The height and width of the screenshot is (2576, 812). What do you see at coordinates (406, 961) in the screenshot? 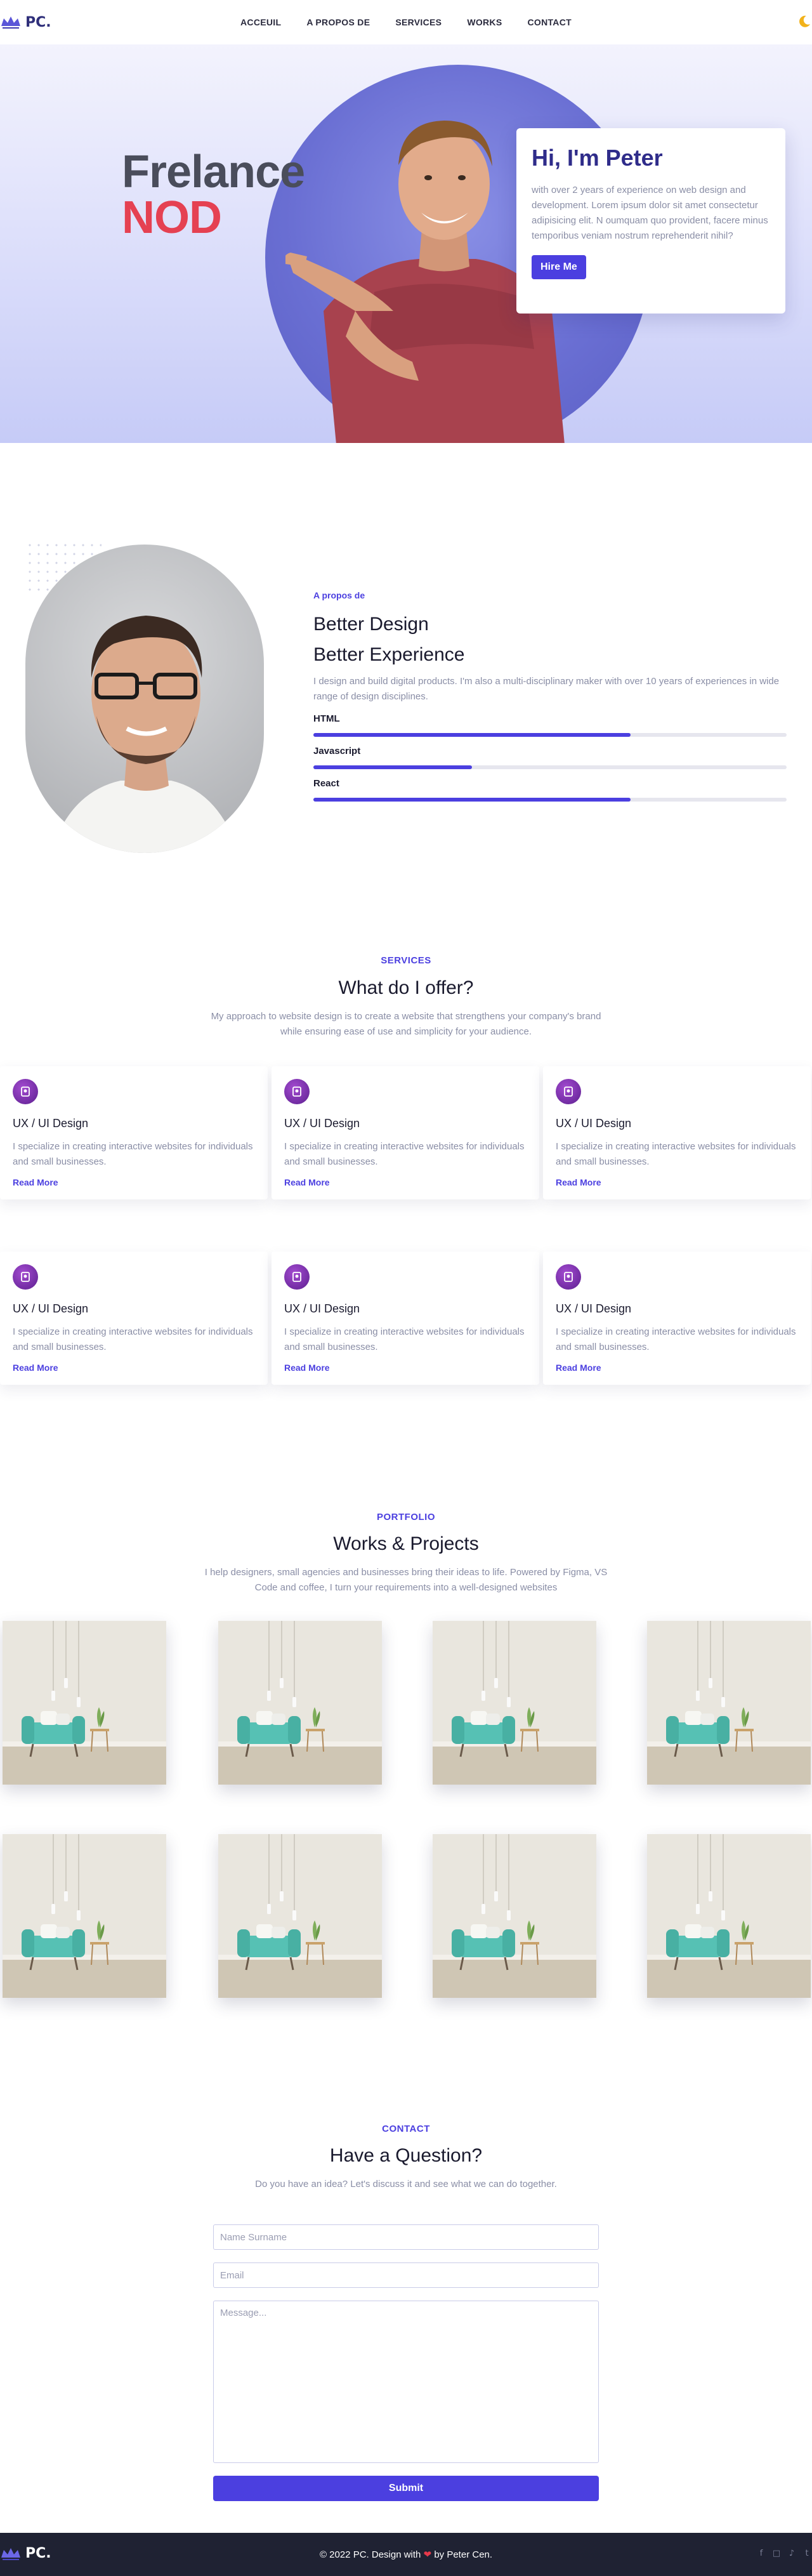
I see `services-eyebrow: SERVICES` at bounding box center [406, 961].